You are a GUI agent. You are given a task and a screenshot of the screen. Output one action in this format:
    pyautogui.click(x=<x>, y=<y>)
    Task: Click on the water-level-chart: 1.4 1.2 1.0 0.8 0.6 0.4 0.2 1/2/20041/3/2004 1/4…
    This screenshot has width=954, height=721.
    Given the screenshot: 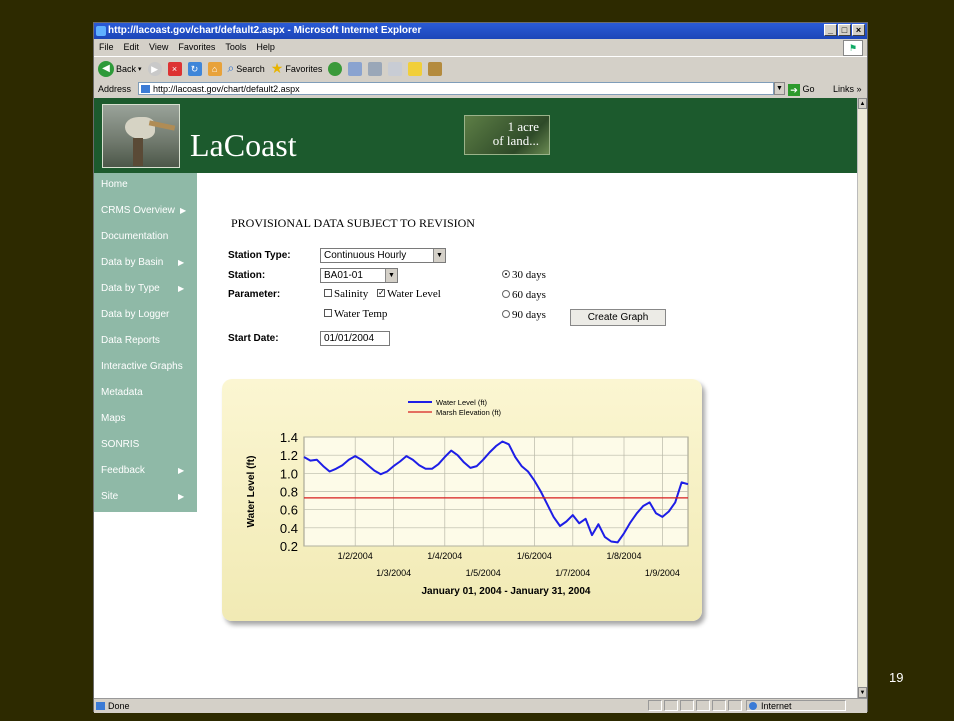 What is the action you would take?
    pyautogui.click(x=467, y=497)
    